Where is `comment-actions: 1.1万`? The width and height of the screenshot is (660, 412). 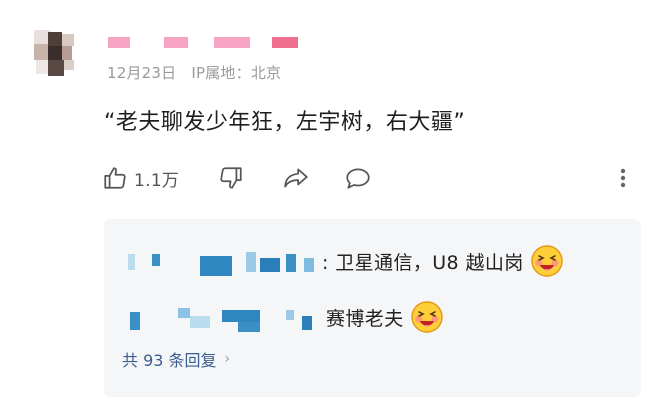
comment-actions: 1.1万 is located at coordinates (372, 180).